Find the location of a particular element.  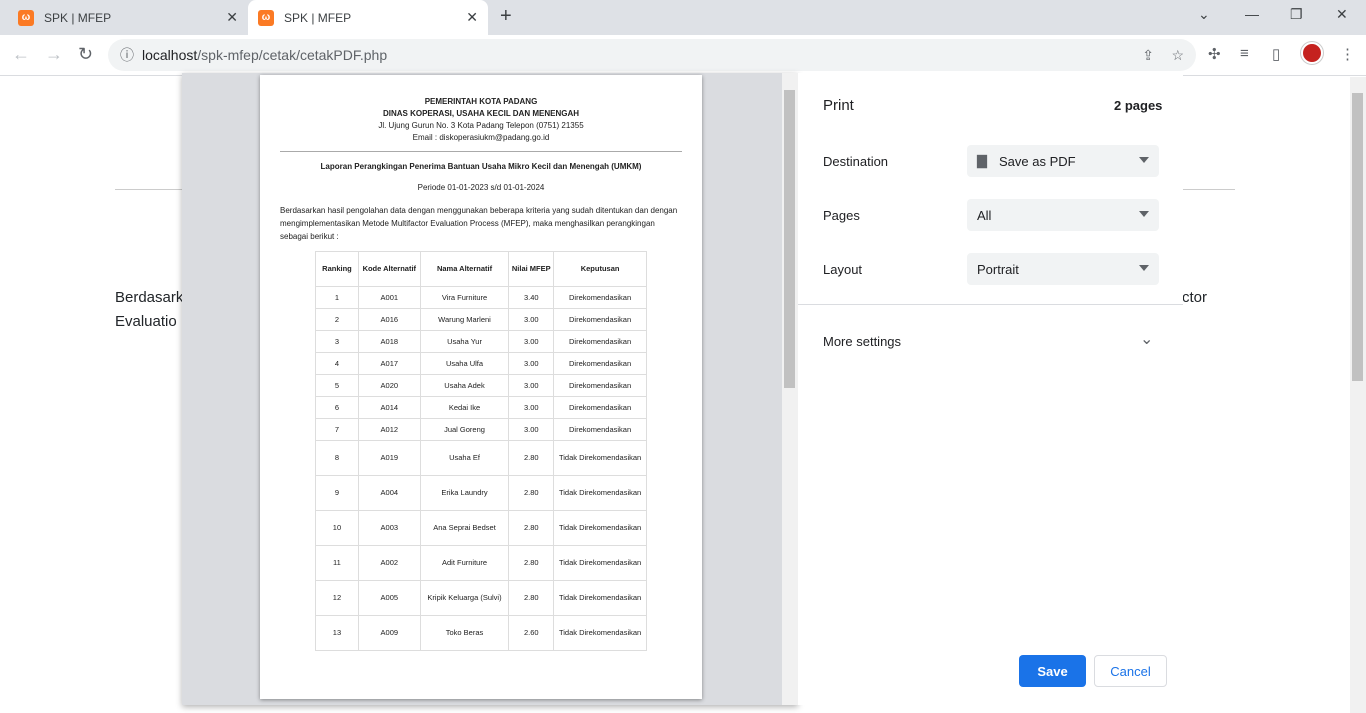

close-window-button: ✕ is located at coordinates (1342, 14).